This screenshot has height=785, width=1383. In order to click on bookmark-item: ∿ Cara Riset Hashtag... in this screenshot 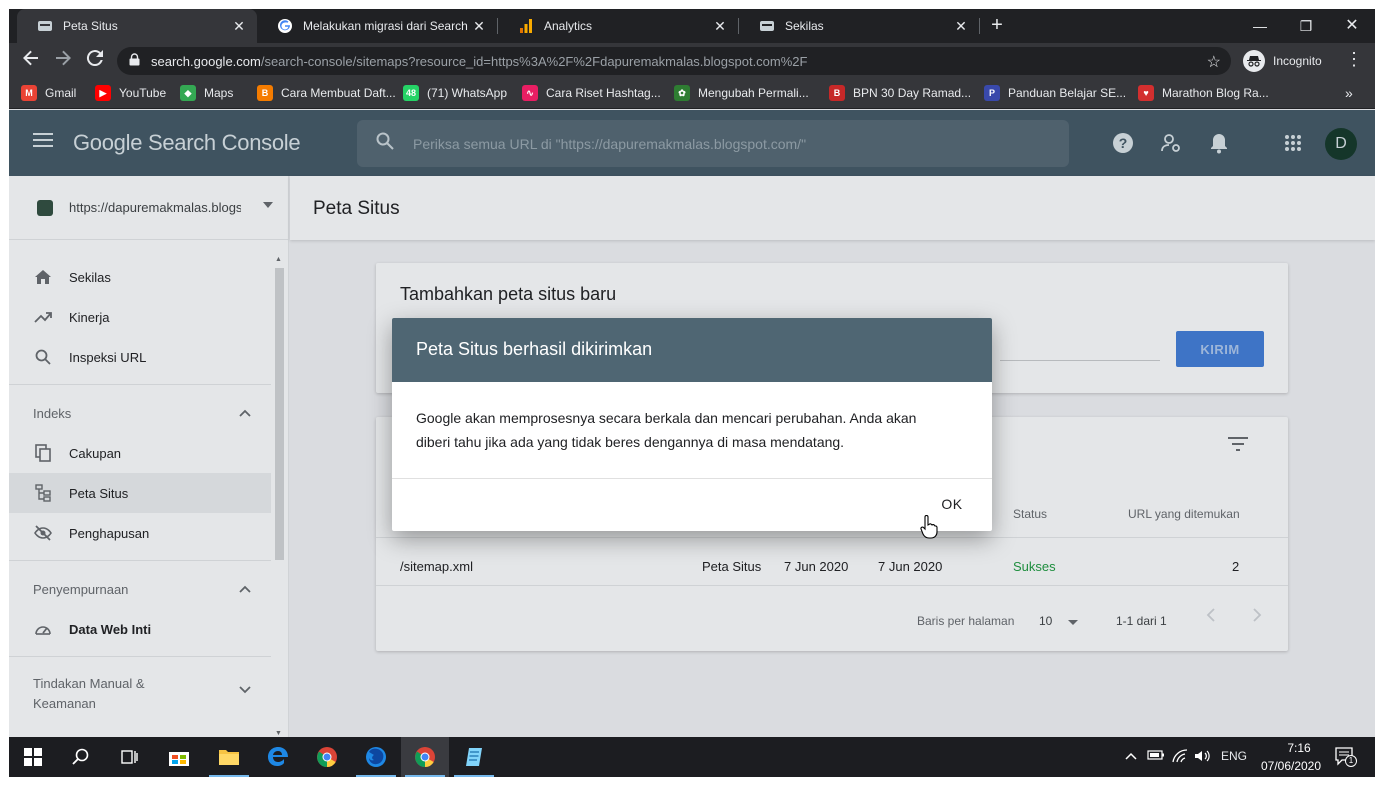, I will do `click(591, 93)`.